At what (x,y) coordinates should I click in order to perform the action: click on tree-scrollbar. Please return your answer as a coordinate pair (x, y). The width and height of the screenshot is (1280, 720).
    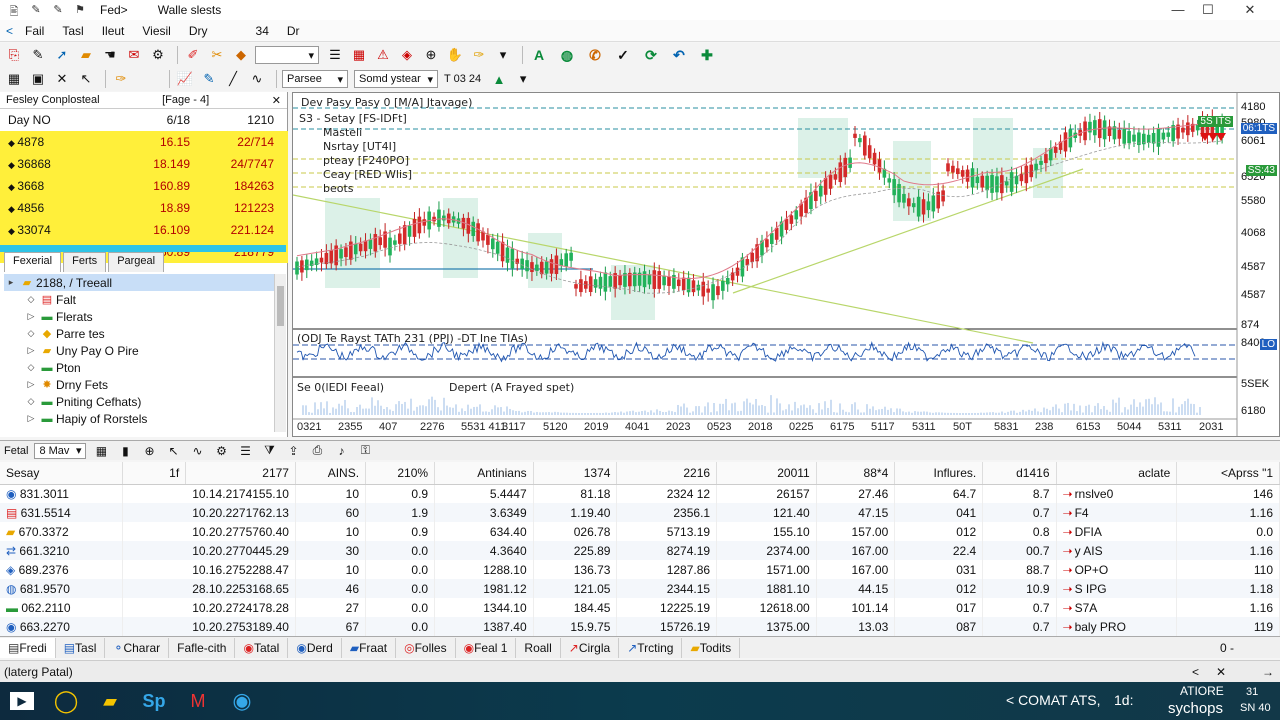
    Looking at the image, I should click on (280, 353).